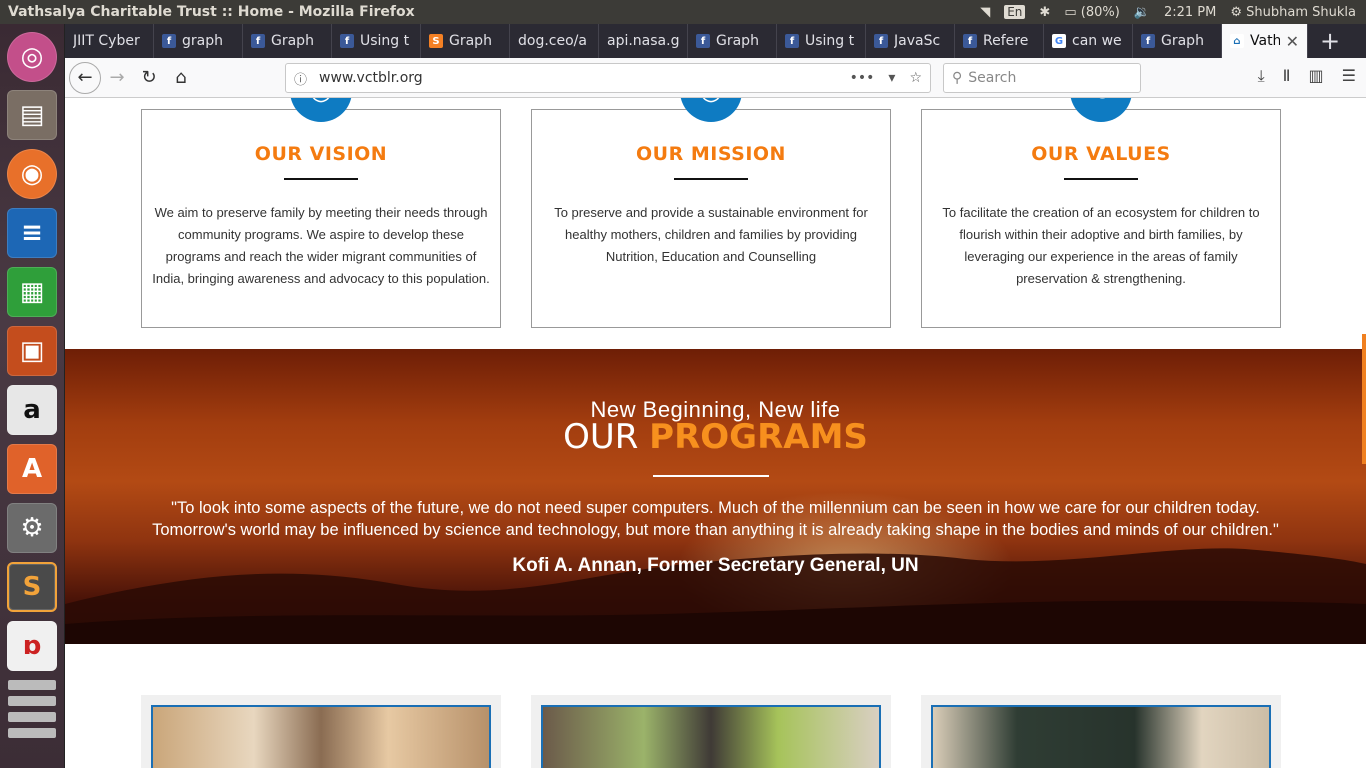  What do you see at coordinates (1006, 41) in the screenshot?
I see `tab-label: Refere` at bounding box center [1006, 41].